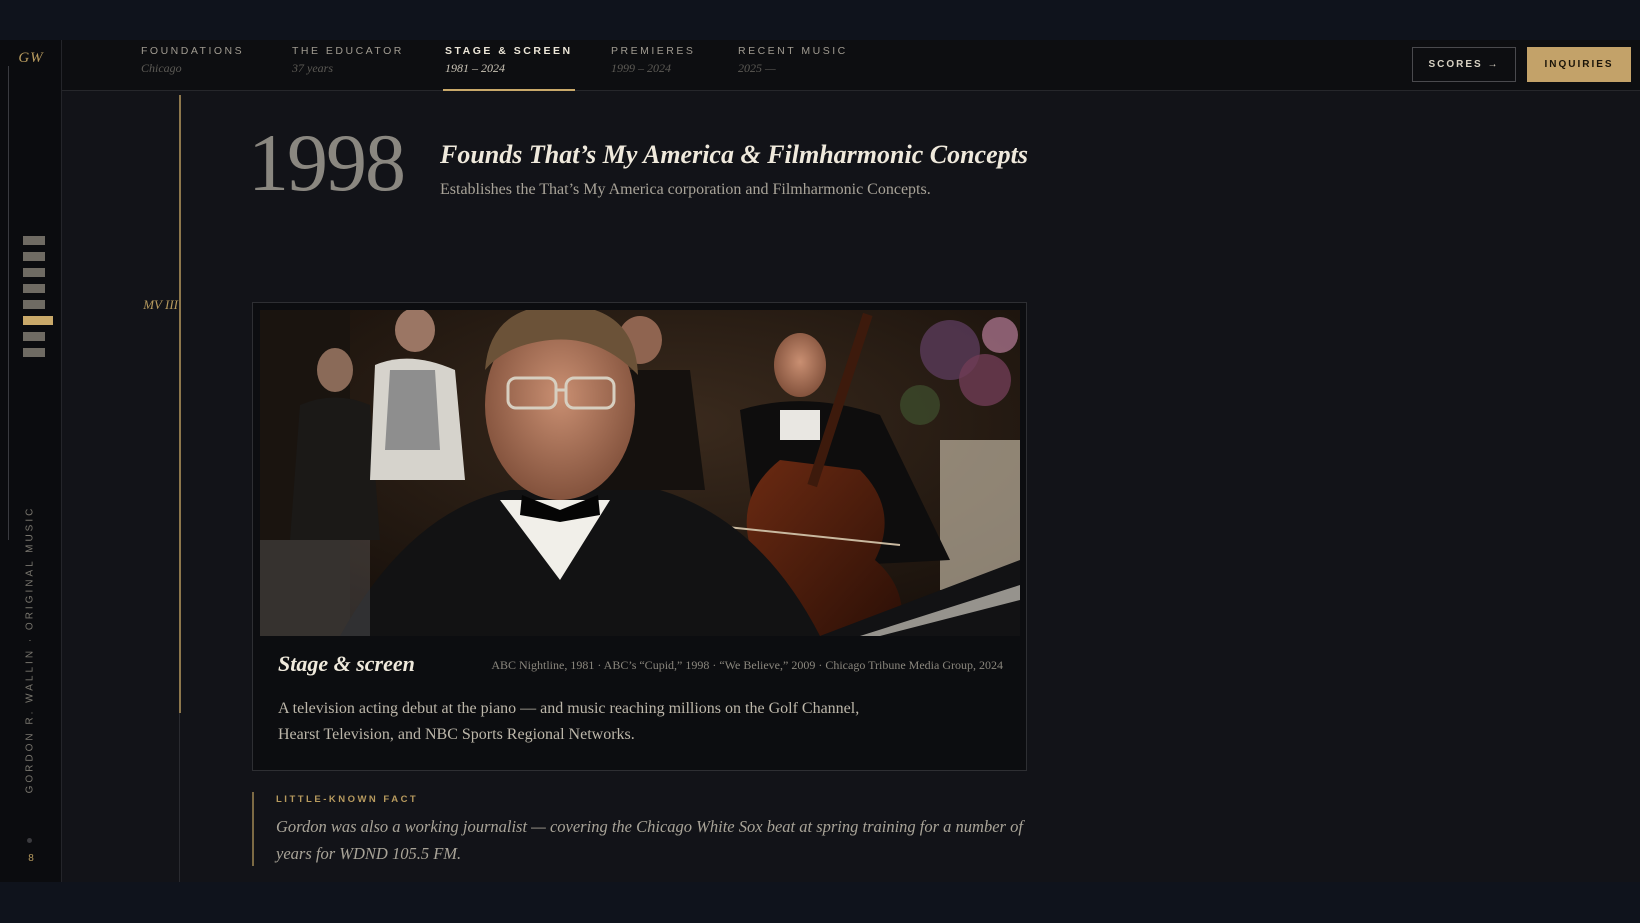  I want to click on nav-item-premieres: PREMIERES 1999 – 2024, so click(653, 68).